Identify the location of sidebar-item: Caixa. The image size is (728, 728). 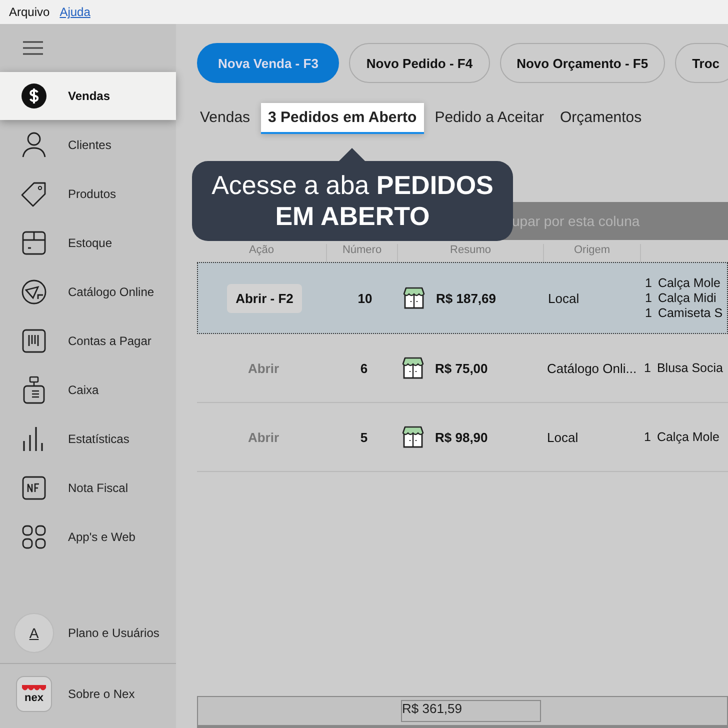
(88, 390).